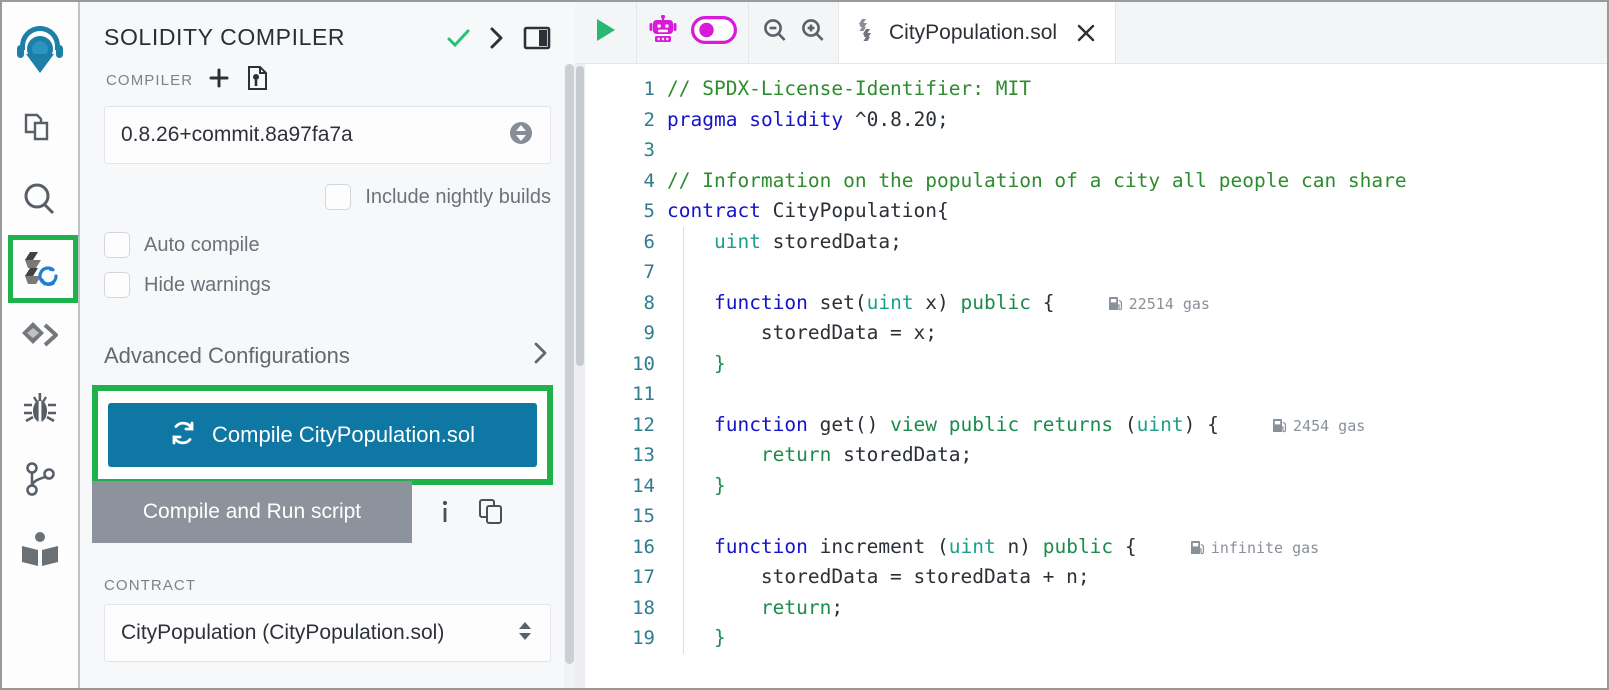  I want to click on remix-home-icon, so click(40, 52).